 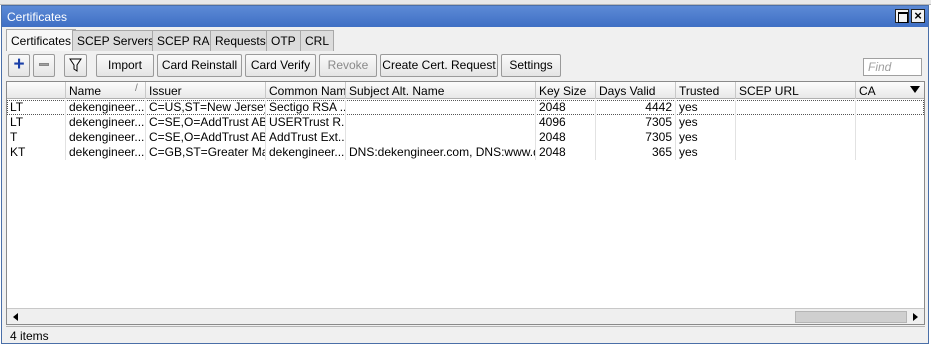 What do you see at coordinates (635, 152) in the screenshot?
I see `cell-days-valid: 365` at bounding box center [635, 152].